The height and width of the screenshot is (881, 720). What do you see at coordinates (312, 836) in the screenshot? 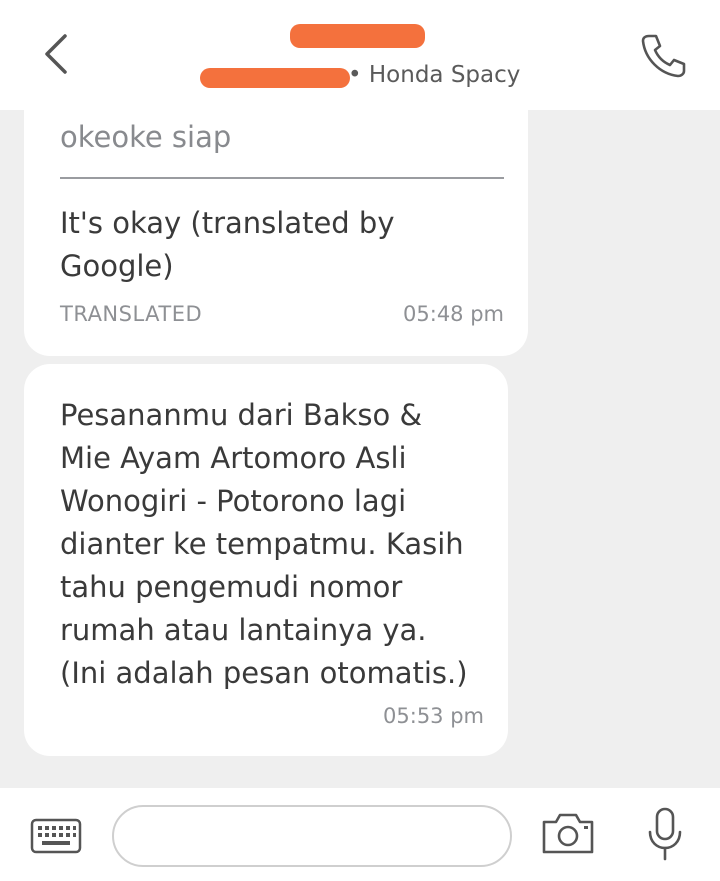
I see `message-input` at bounding box center [312, 836].